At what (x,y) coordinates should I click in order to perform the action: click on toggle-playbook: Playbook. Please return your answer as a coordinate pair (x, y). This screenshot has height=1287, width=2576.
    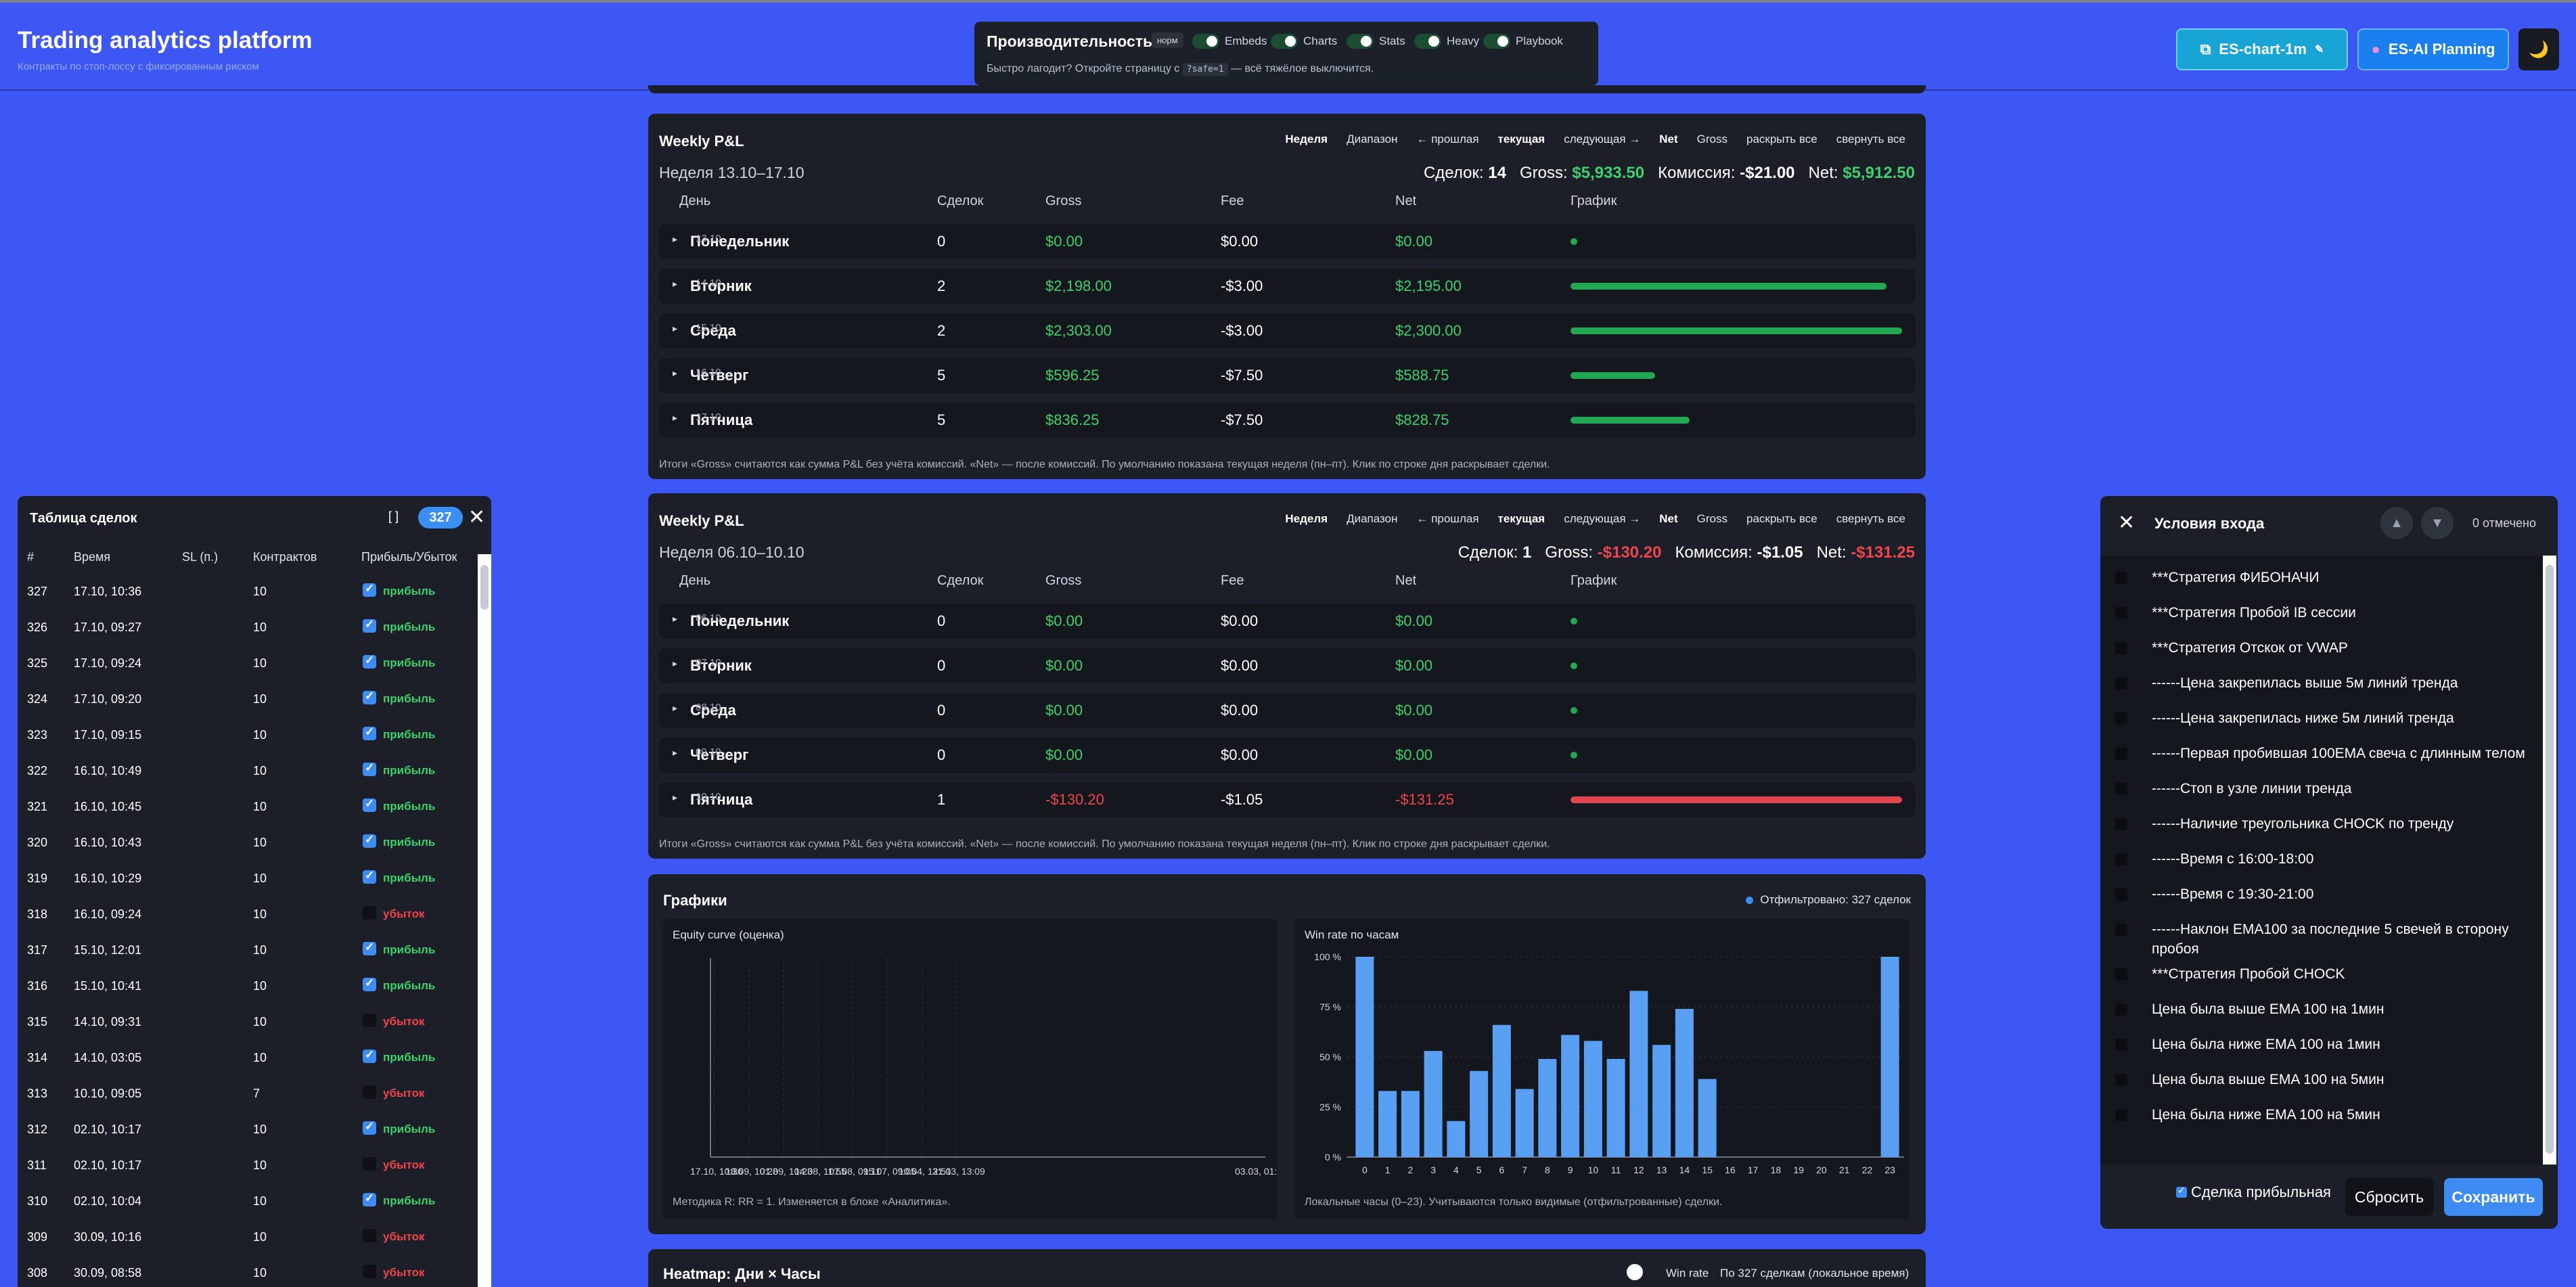
    Looking at the image, I should click on (1523, 41).